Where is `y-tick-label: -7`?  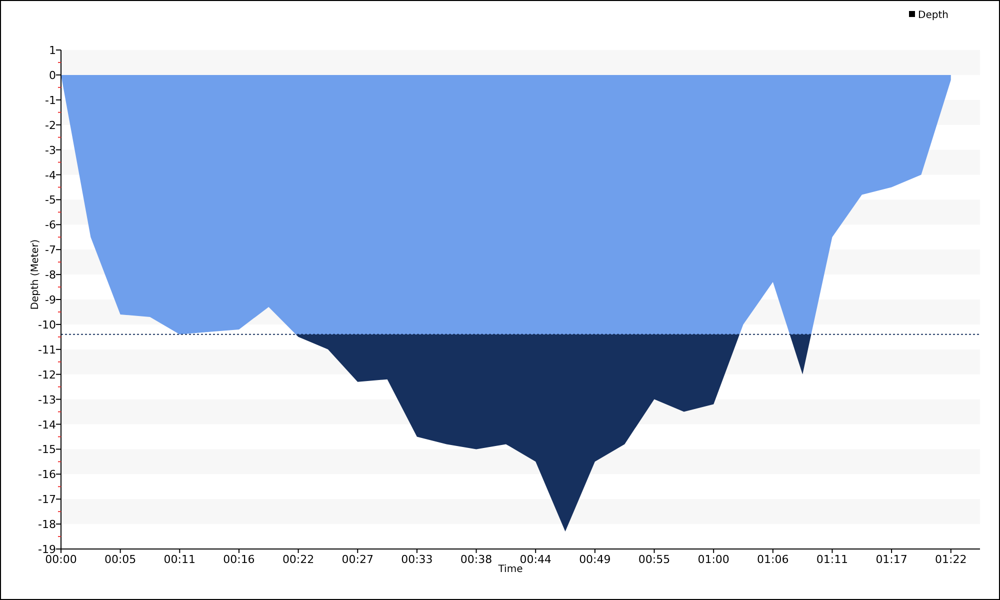 y-tick-label: -7 is located at coordinates (50, 250).